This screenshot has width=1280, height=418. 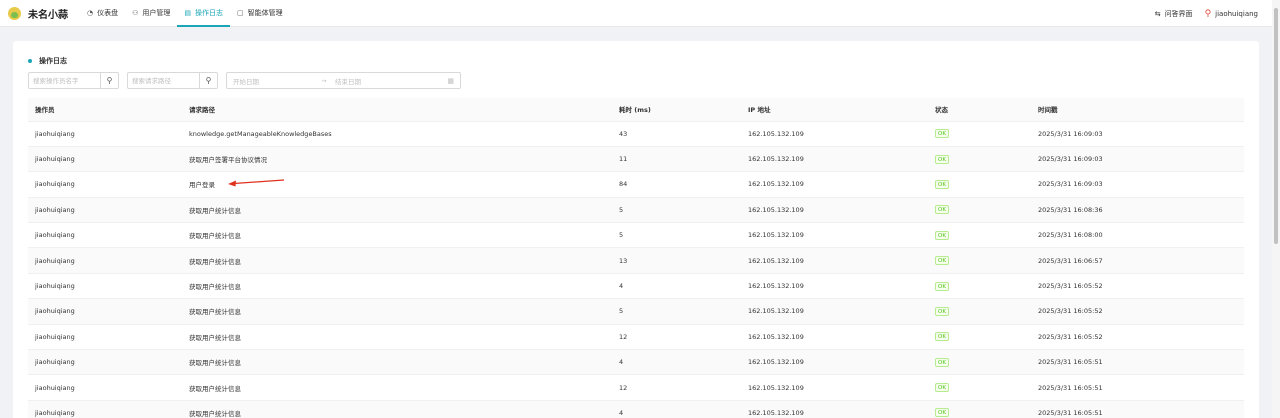 I want to click on operator-search-button: ⚲, so click(x=110, y=80).